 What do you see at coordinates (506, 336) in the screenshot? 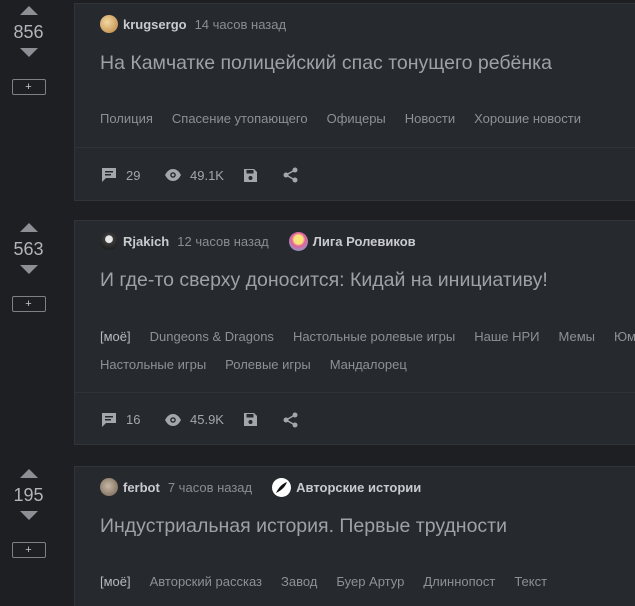
I see `tag: Наше НРИ` at bounding box center [506, 336].